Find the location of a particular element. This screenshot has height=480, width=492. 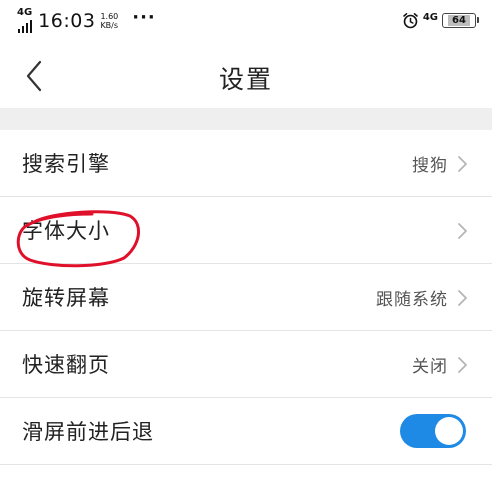

speed-unit: KB/s is located at coordinates (109, 25).